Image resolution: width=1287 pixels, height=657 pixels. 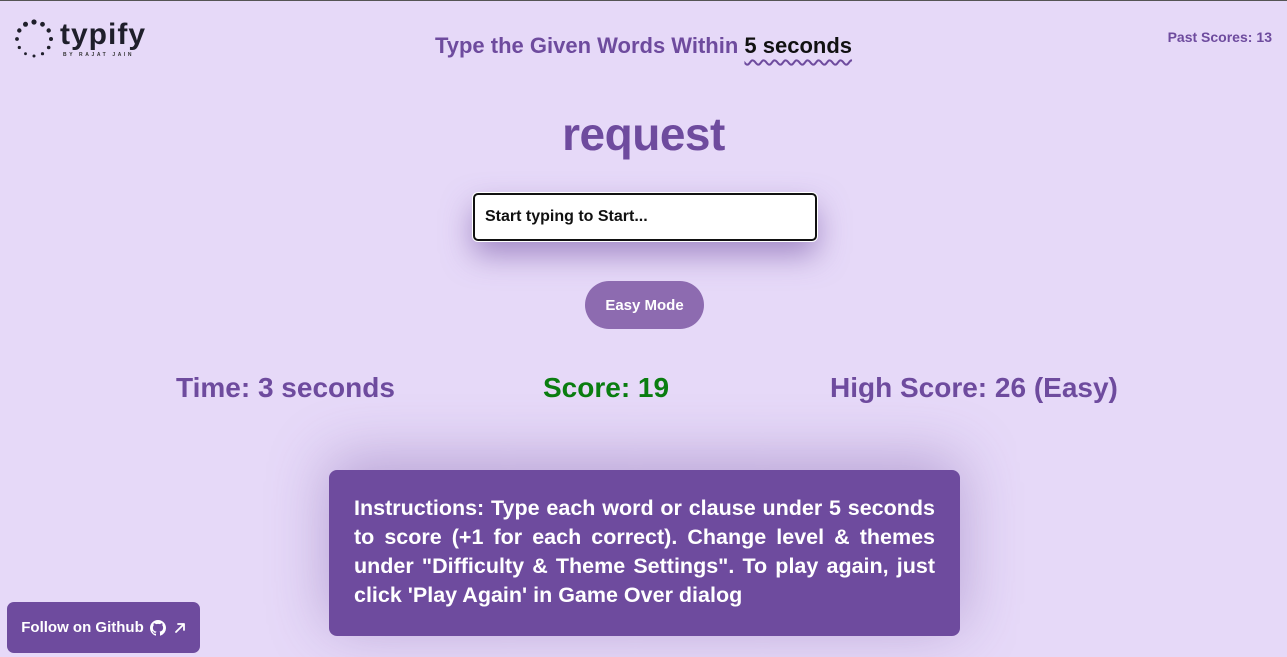 I want to click on current-word: request, so click(x=643, y=134).